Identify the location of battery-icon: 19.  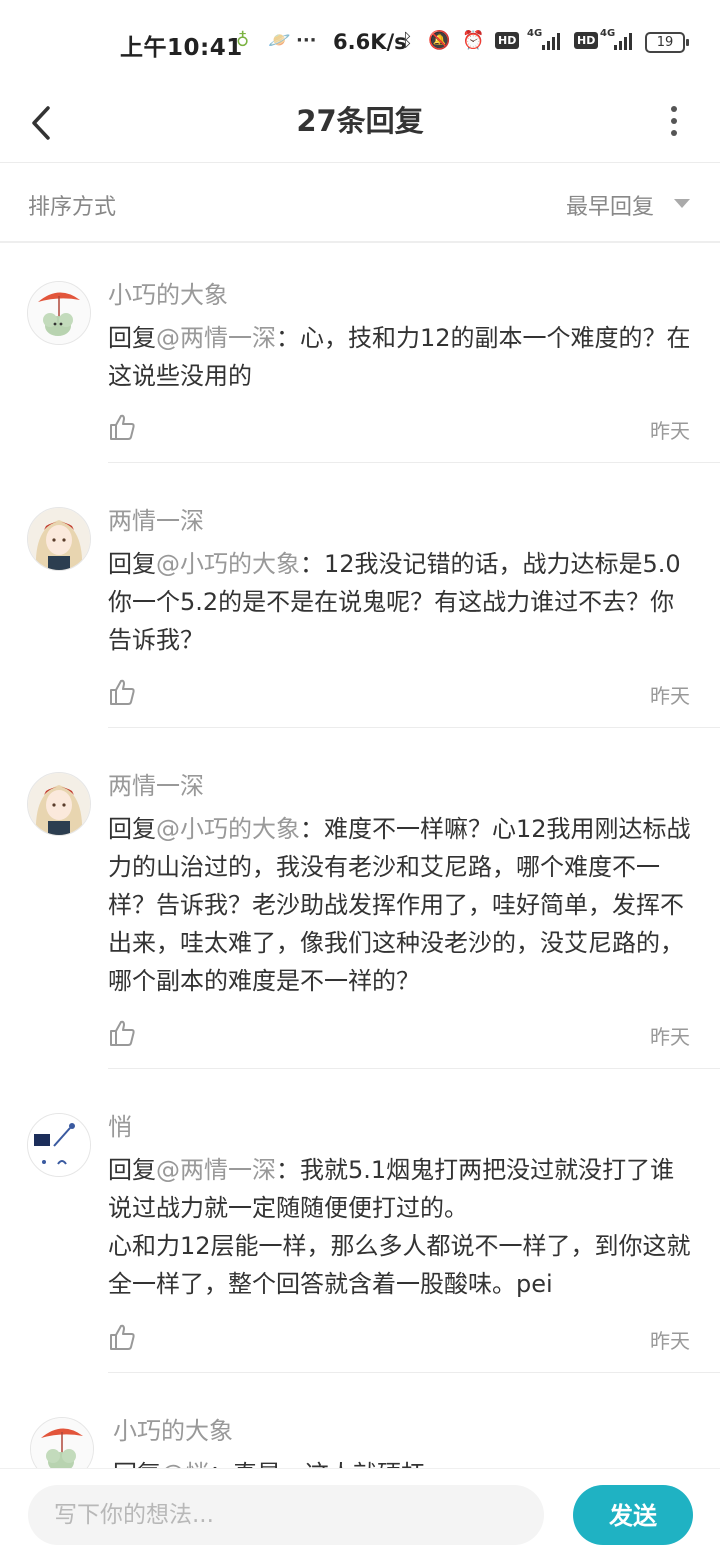
(667, 42).